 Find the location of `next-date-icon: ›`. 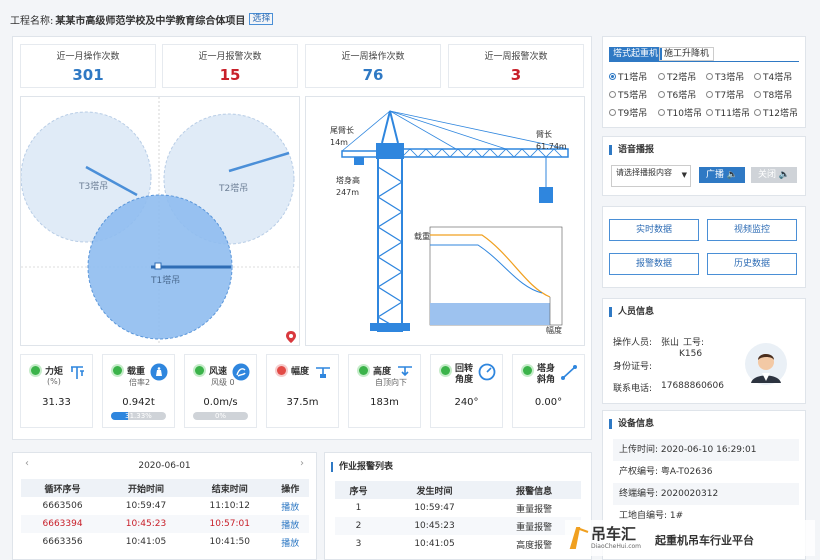

next-date-icon: › is located at coordinates (302, 463).